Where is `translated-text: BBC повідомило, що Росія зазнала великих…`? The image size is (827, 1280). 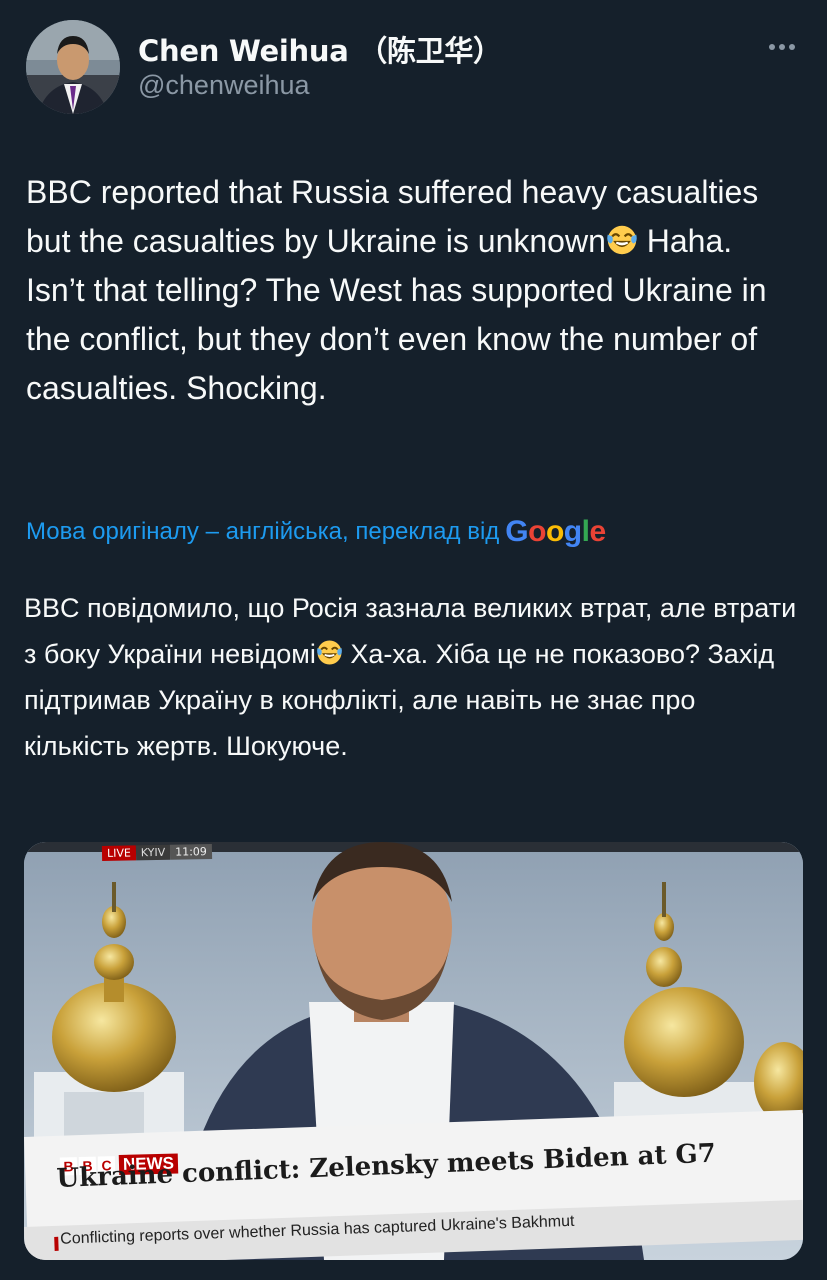 translated-text: BBC повідомило, що Росія зазнала великих… is located at coordinates (414, 677).